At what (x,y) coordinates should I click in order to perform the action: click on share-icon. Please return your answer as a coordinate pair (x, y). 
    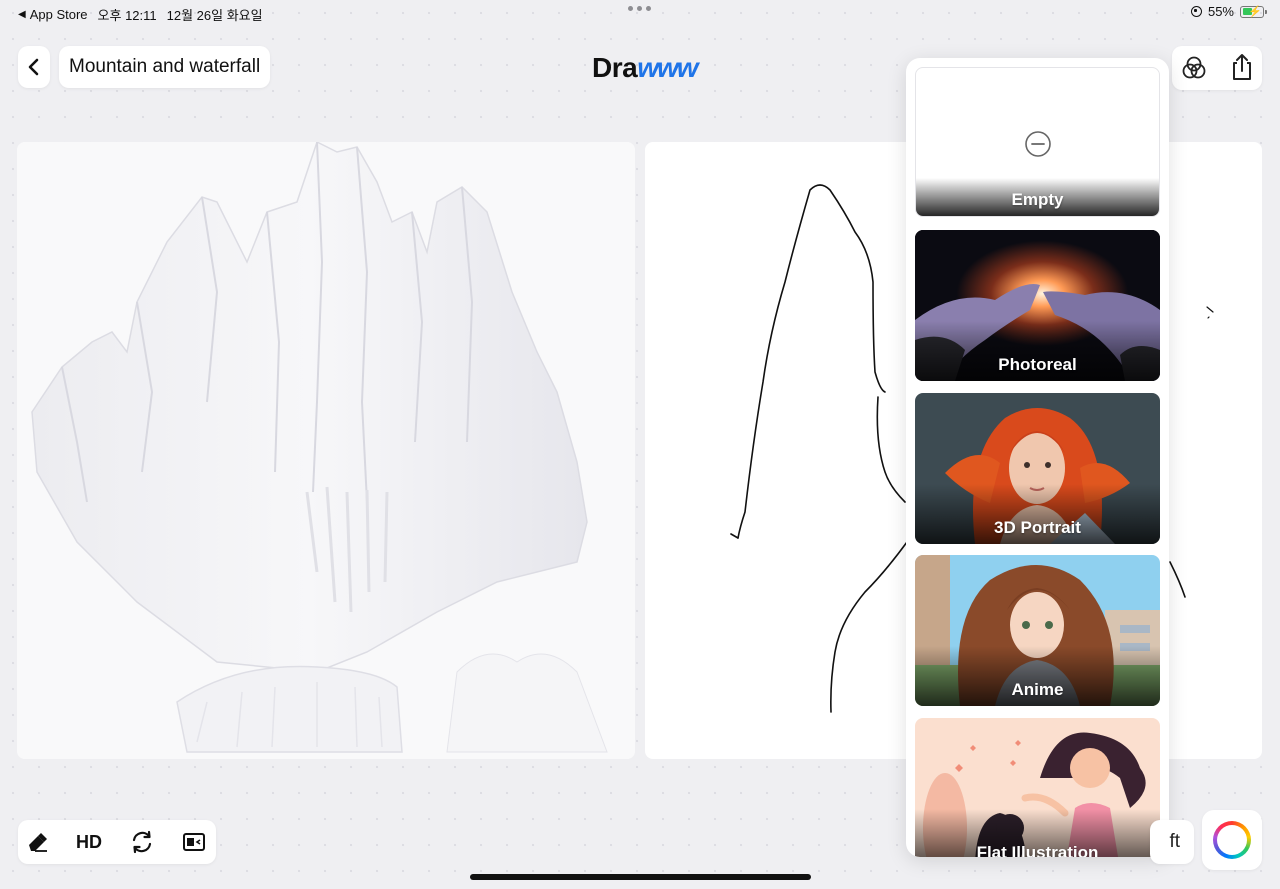
    Looking at the image, I should click on (1242, 67).